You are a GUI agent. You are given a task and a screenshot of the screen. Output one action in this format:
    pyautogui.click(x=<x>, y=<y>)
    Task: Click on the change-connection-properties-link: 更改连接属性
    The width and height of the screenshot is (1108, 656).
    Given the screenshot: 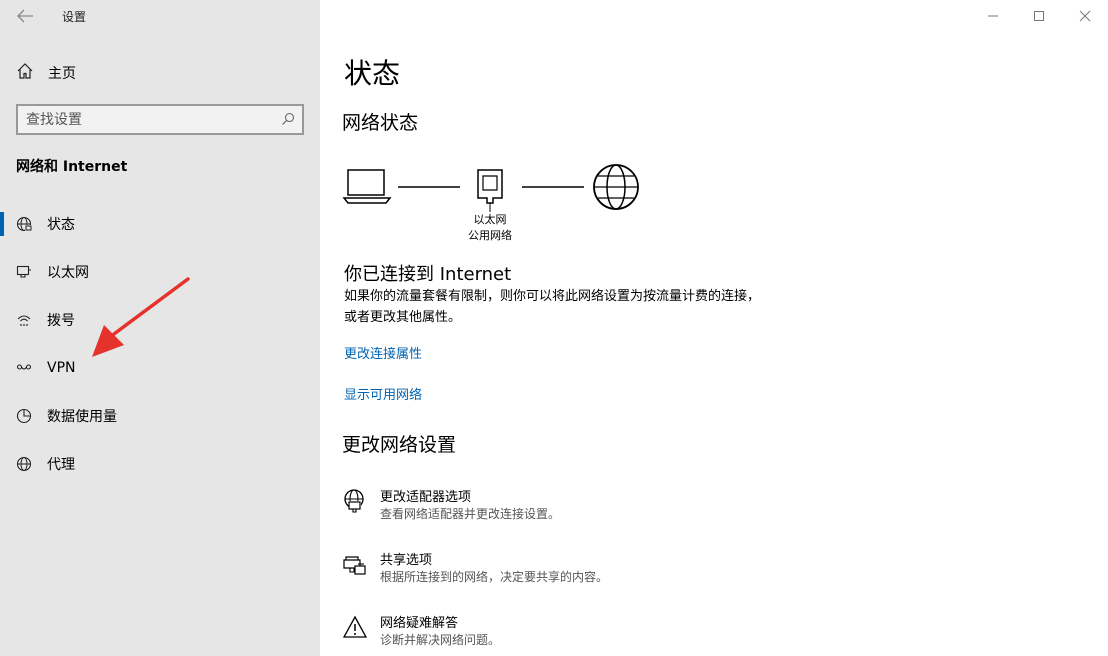 What is the action you would take?
    pyautogui.click(x=383, y=352)
    